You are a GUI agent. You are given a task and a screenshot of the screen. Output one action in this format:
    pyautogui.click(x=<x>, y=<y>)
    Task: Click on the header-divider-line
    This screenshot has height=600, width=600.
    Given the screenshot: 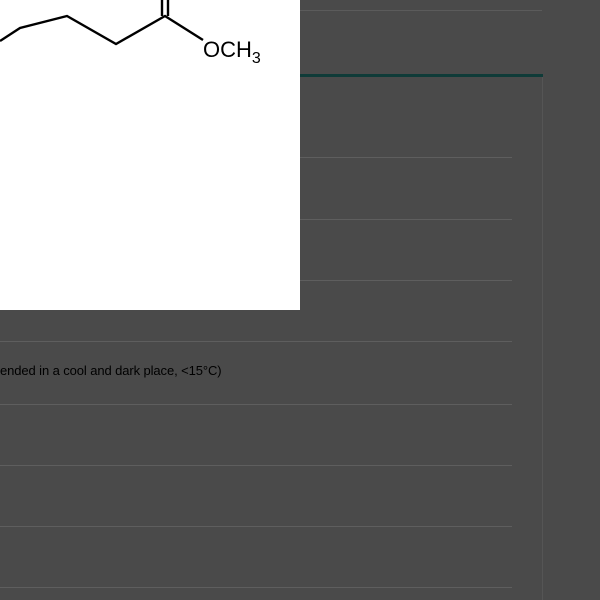 What is the action you would take?
    pyautogui.click(x=421, y=10)
    